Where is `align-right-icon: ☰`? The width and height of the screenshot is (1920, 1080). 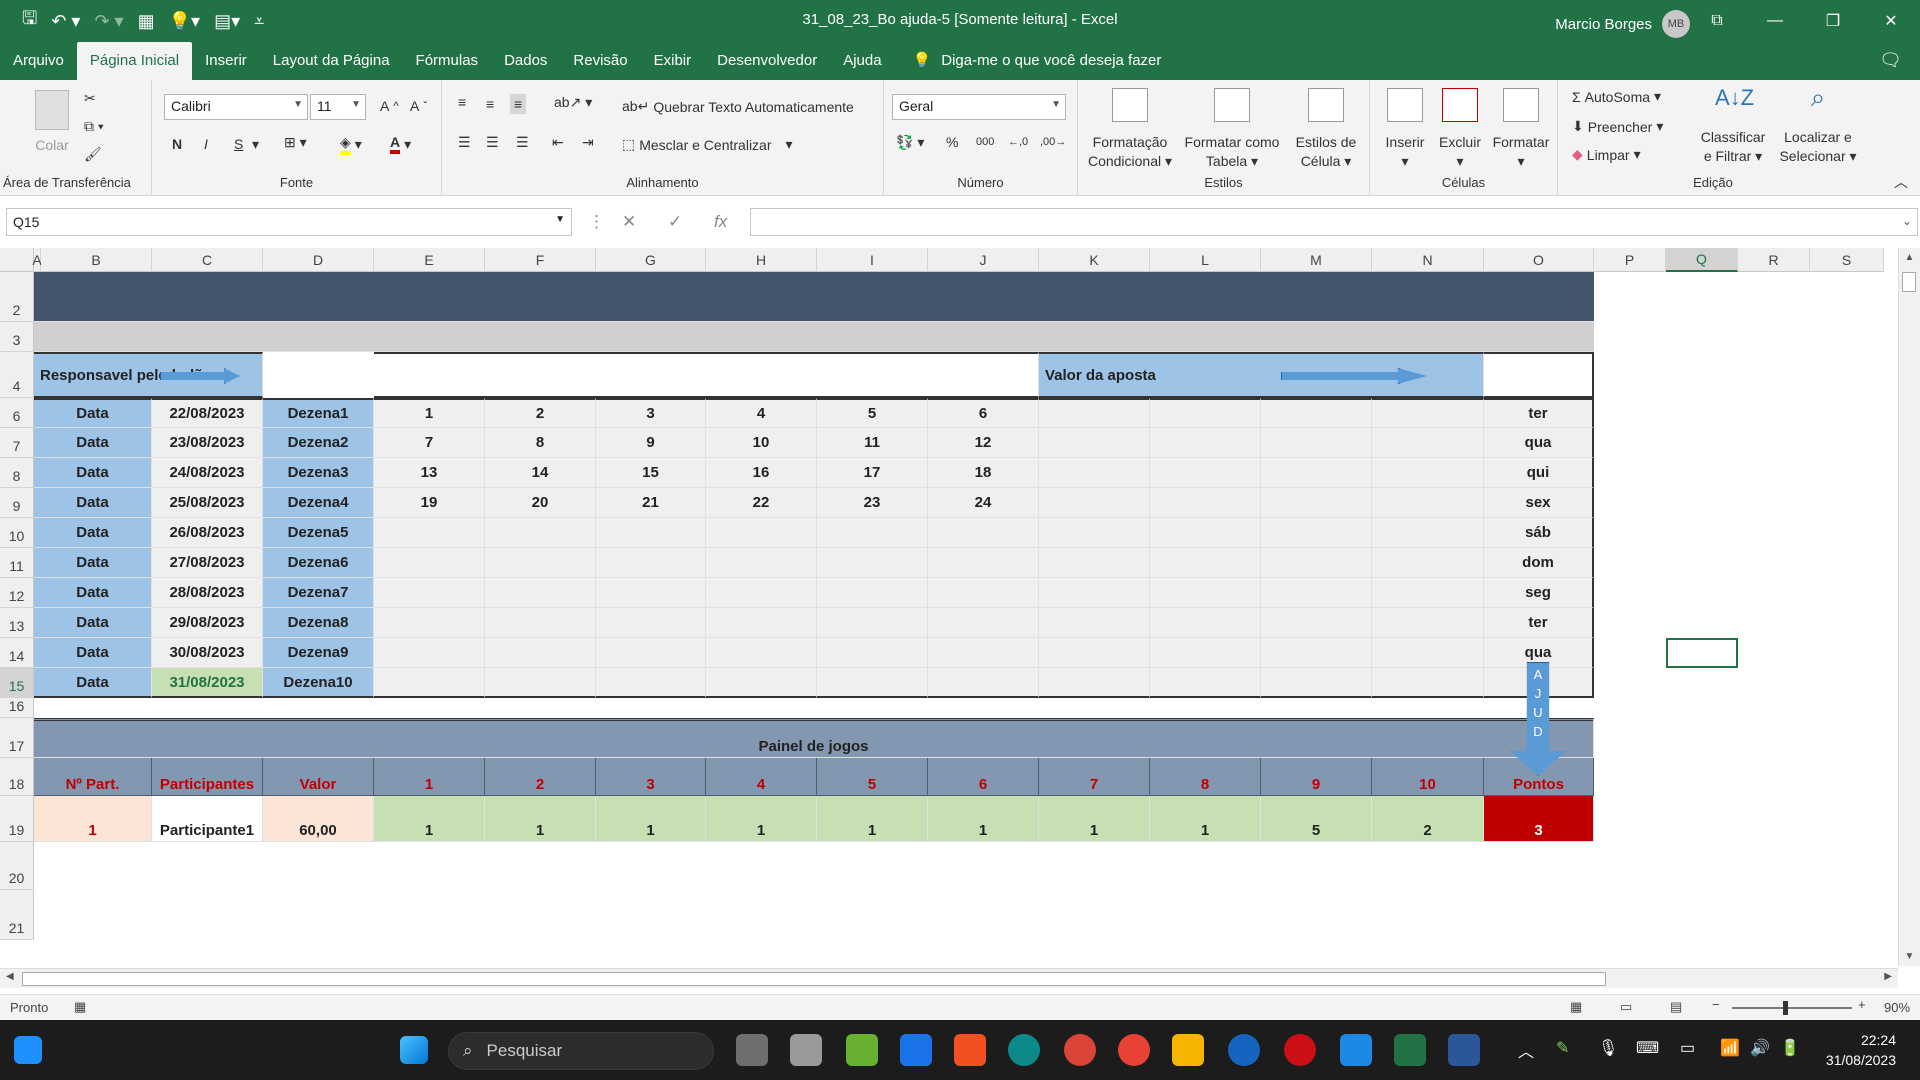 align-right-icon: ☰ is located at coordinates (522, 142).